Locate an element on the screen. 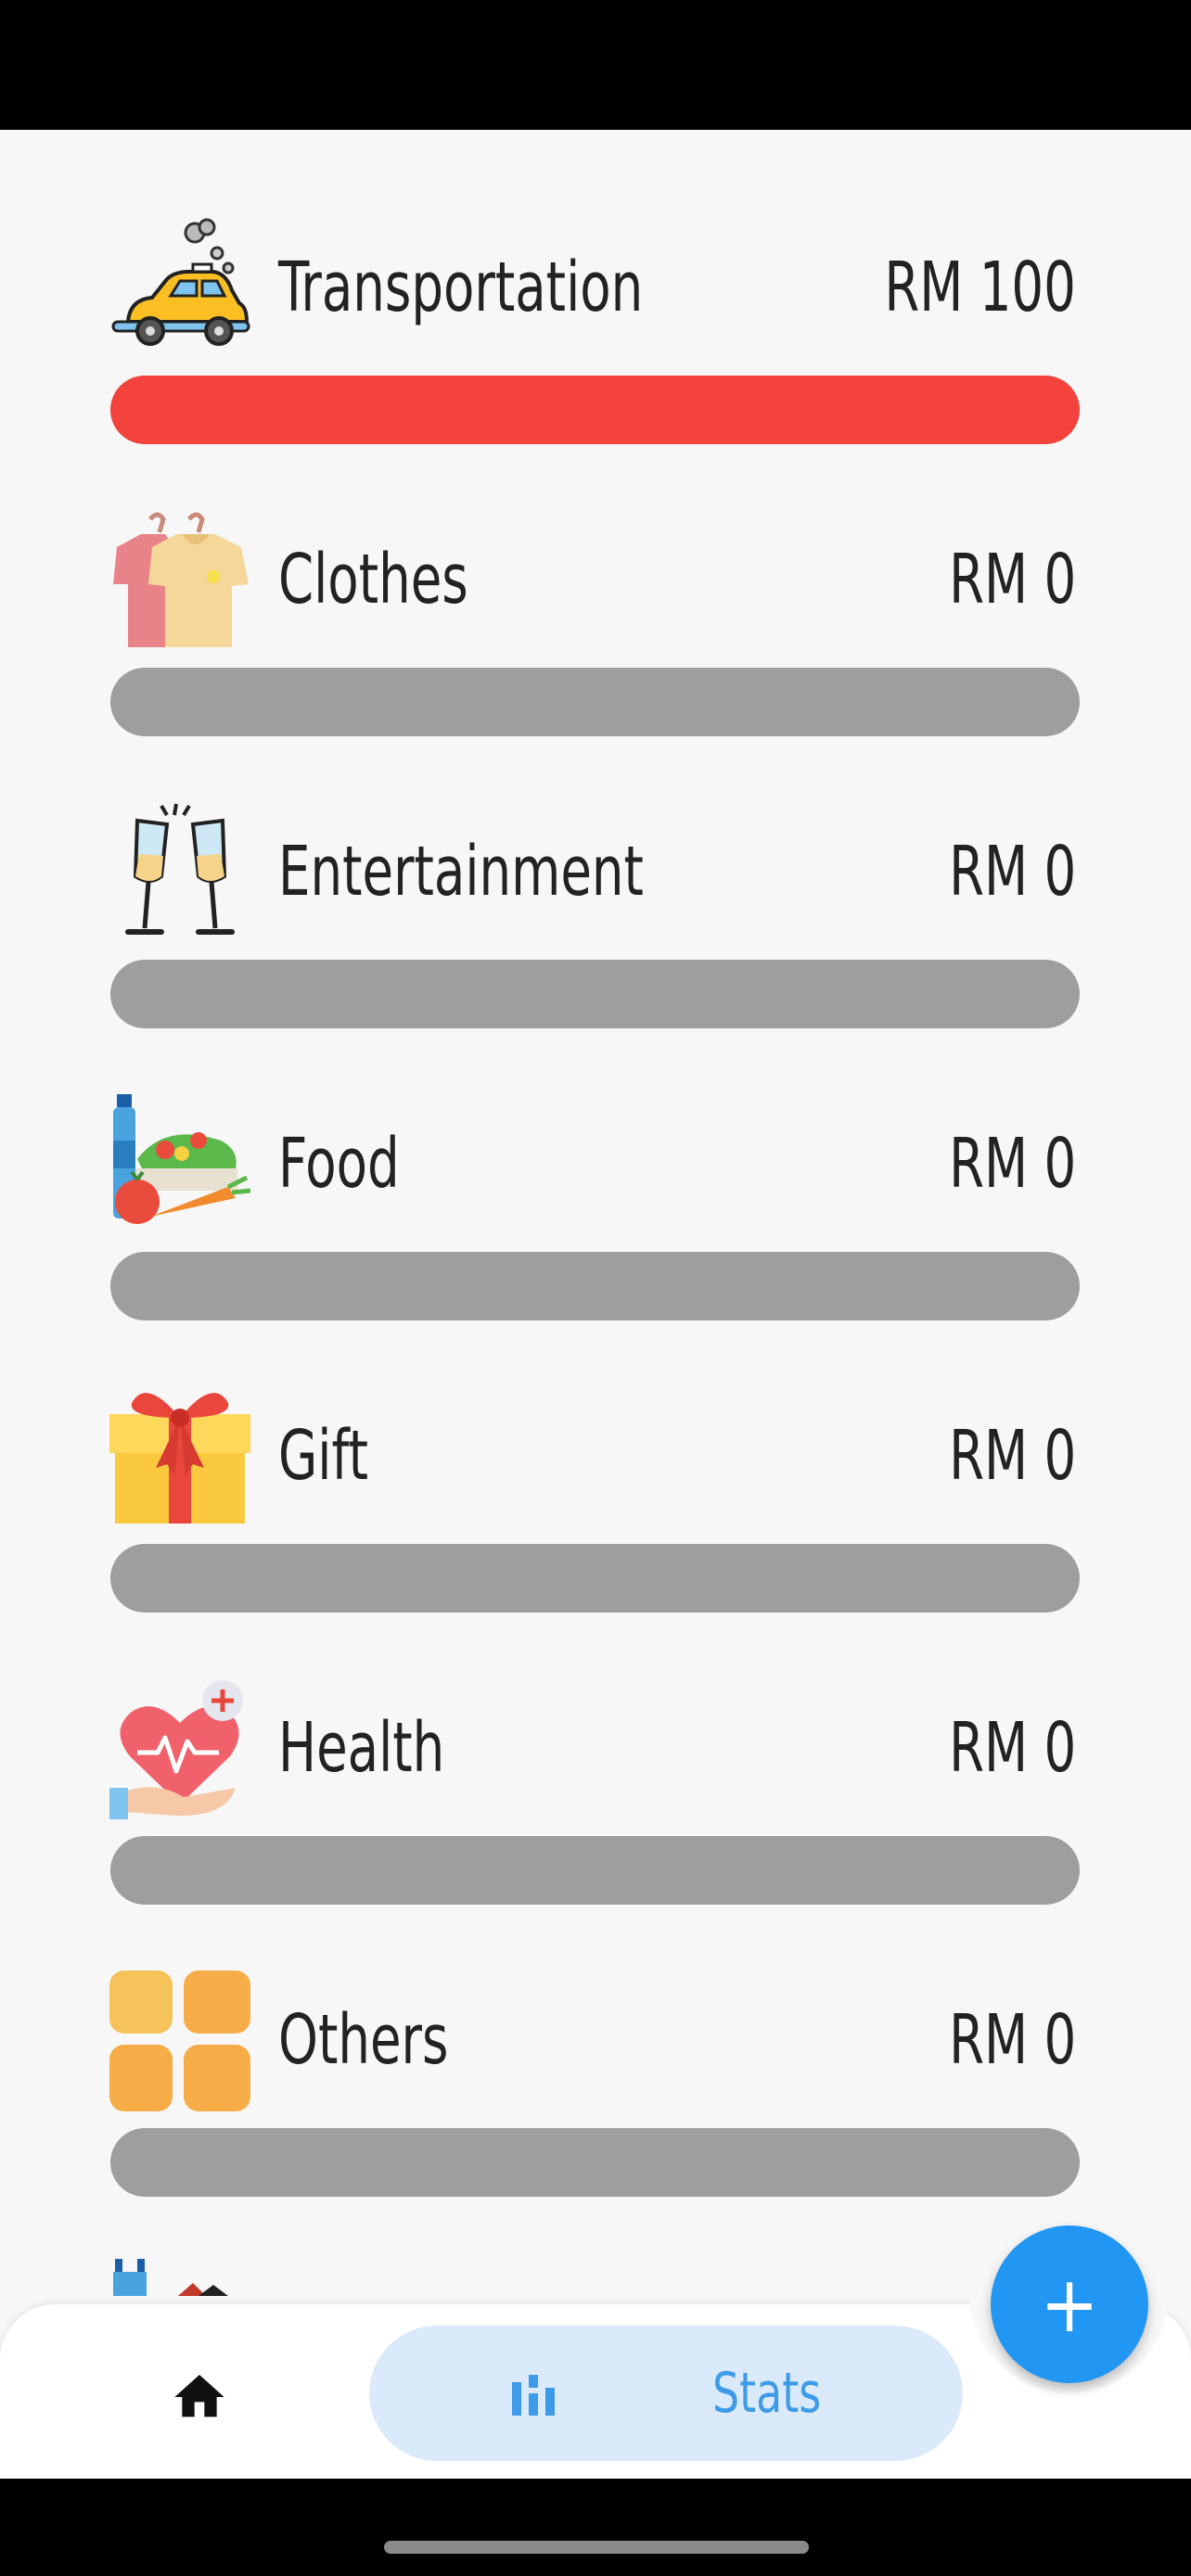  category-name: Food is located at coordinates (339, 1164).